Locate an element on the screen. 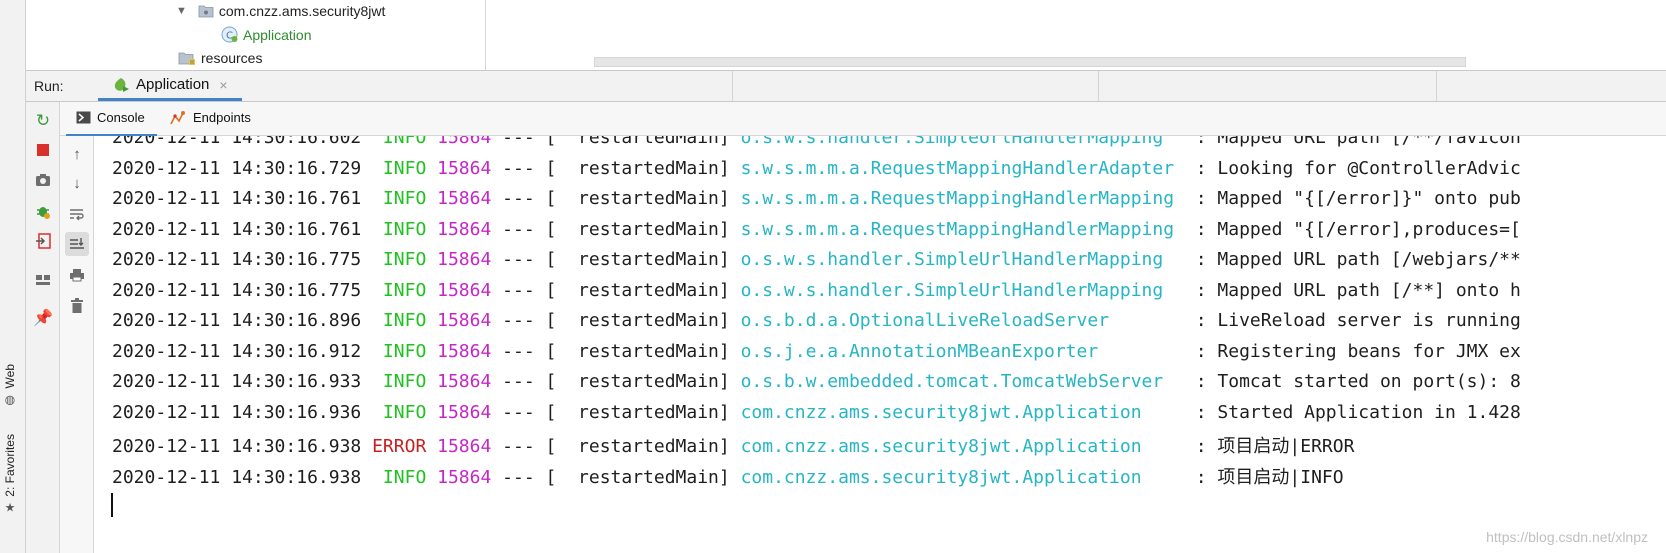 The width and height of the screenshot is (1666, 553). log-timestamp: 2020-12-11 14:30:16.938 is located at coordinates (237, 477).